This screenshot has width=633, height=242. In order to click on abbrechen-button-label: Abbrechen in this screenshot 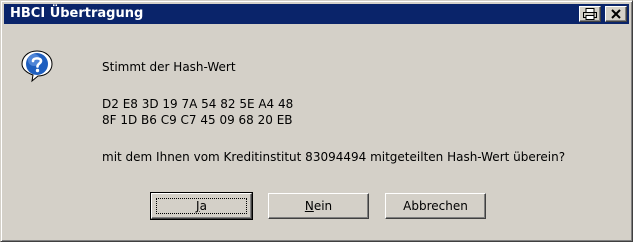, I will do `click(435, 206)`.